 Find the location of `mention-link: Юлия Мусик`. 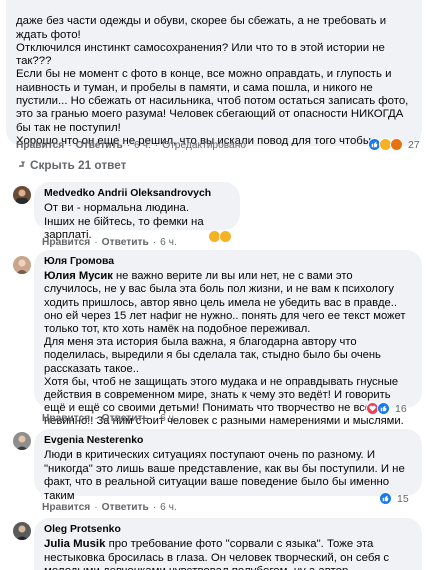

mention-link: Юлия Мусик is located at coordinates (78, 276).